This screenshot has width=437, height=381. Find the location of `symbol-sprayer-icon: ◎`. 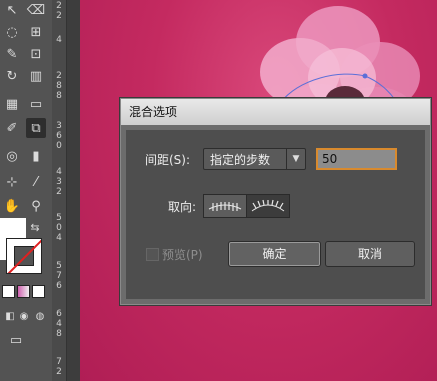

symbol-sprayer-icon: ◎ is located at coordinates (12, 156).